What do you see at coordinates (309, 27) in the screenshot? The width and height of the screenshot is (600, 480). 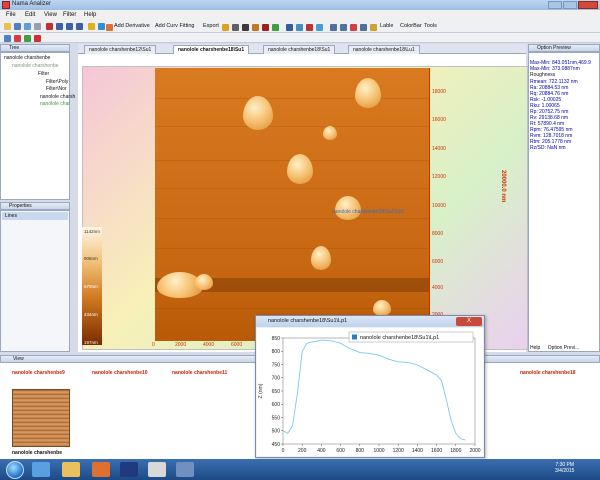 I see `zoom-out-icon` at bounding box center [309, 27].